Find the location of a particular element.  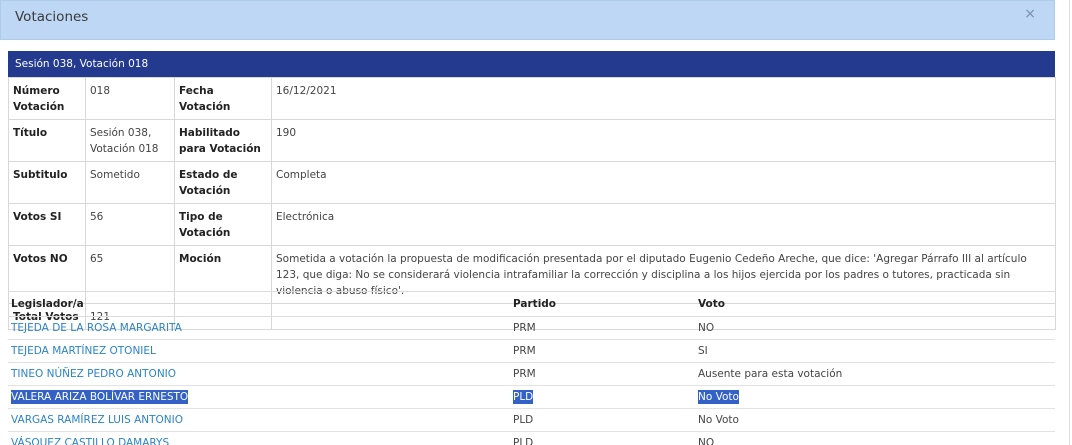

legislator-name-link: TEJEDA MARTÍNEZ OTONIEL is located at coordinates (83, 351).